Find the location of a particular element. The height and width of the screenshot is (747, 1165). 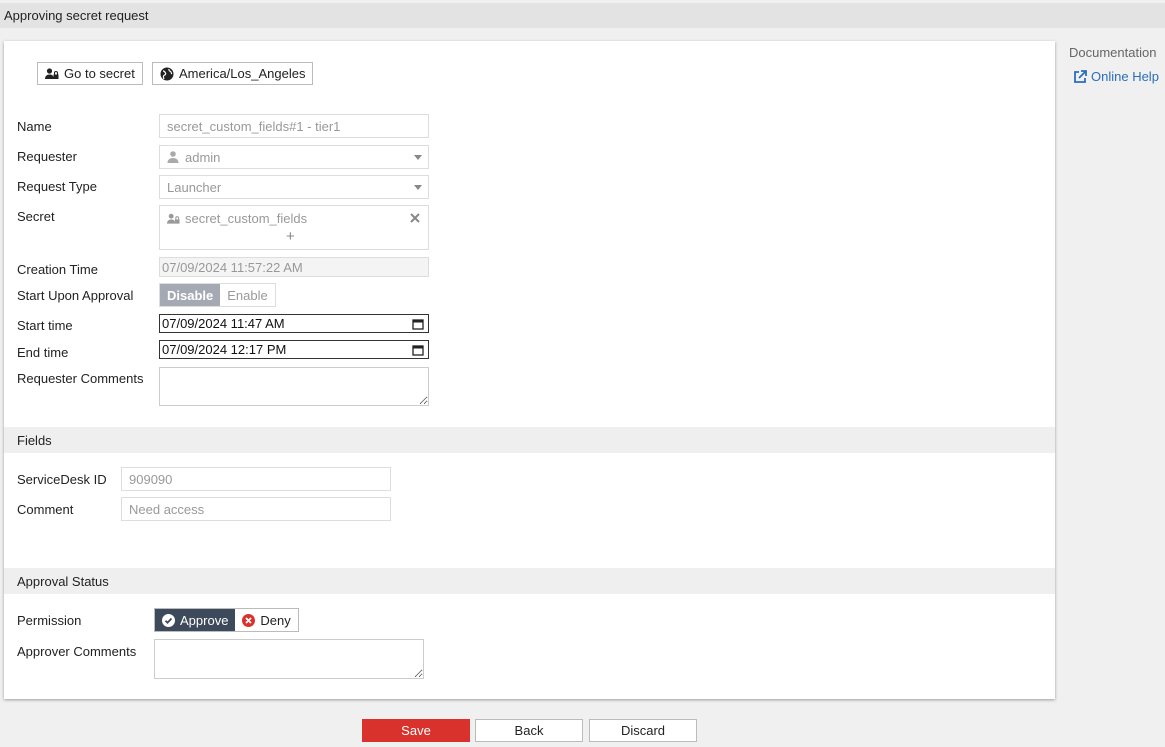

secret-selector: secret_custom_fields + is located at coordinates (294, 227).